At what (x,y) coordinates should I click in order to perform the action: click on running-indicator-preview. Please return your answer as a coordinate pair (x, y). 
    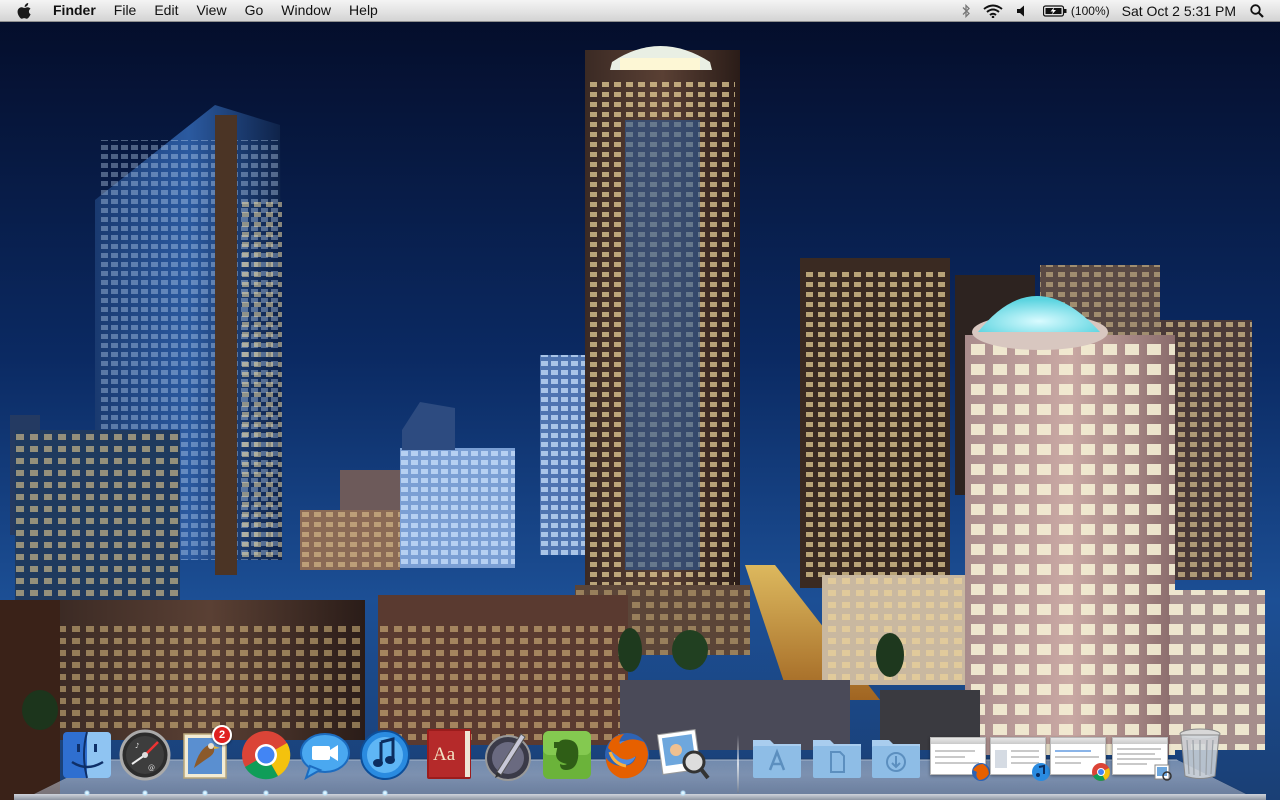
    Looking at the image, I should click on (683, 793).